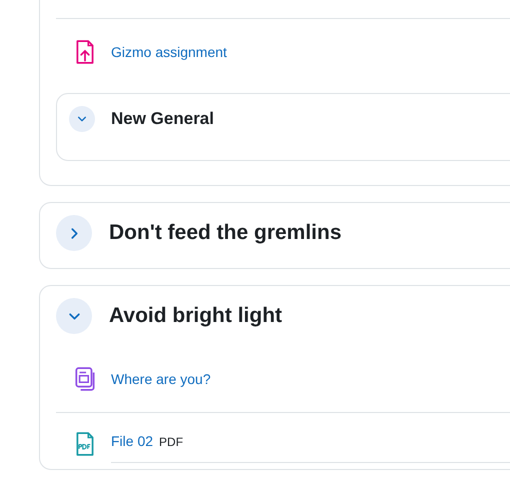 This screenshot has width=510, height=482. Describe the element at coordinates (169, 52) in the screenshot. I see `activity-link: Gizmo assignment` at that location.